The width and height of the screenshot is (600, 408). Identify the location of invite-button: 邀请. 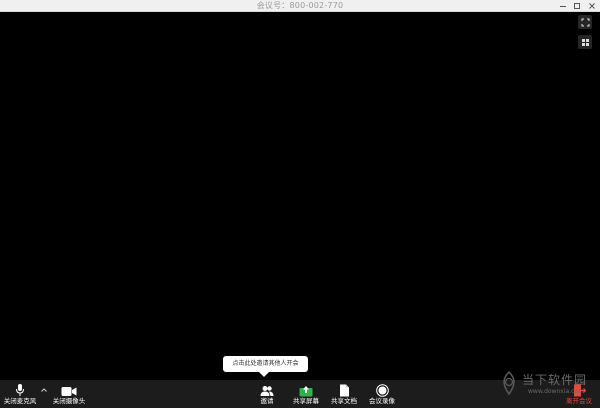
(267, 394).